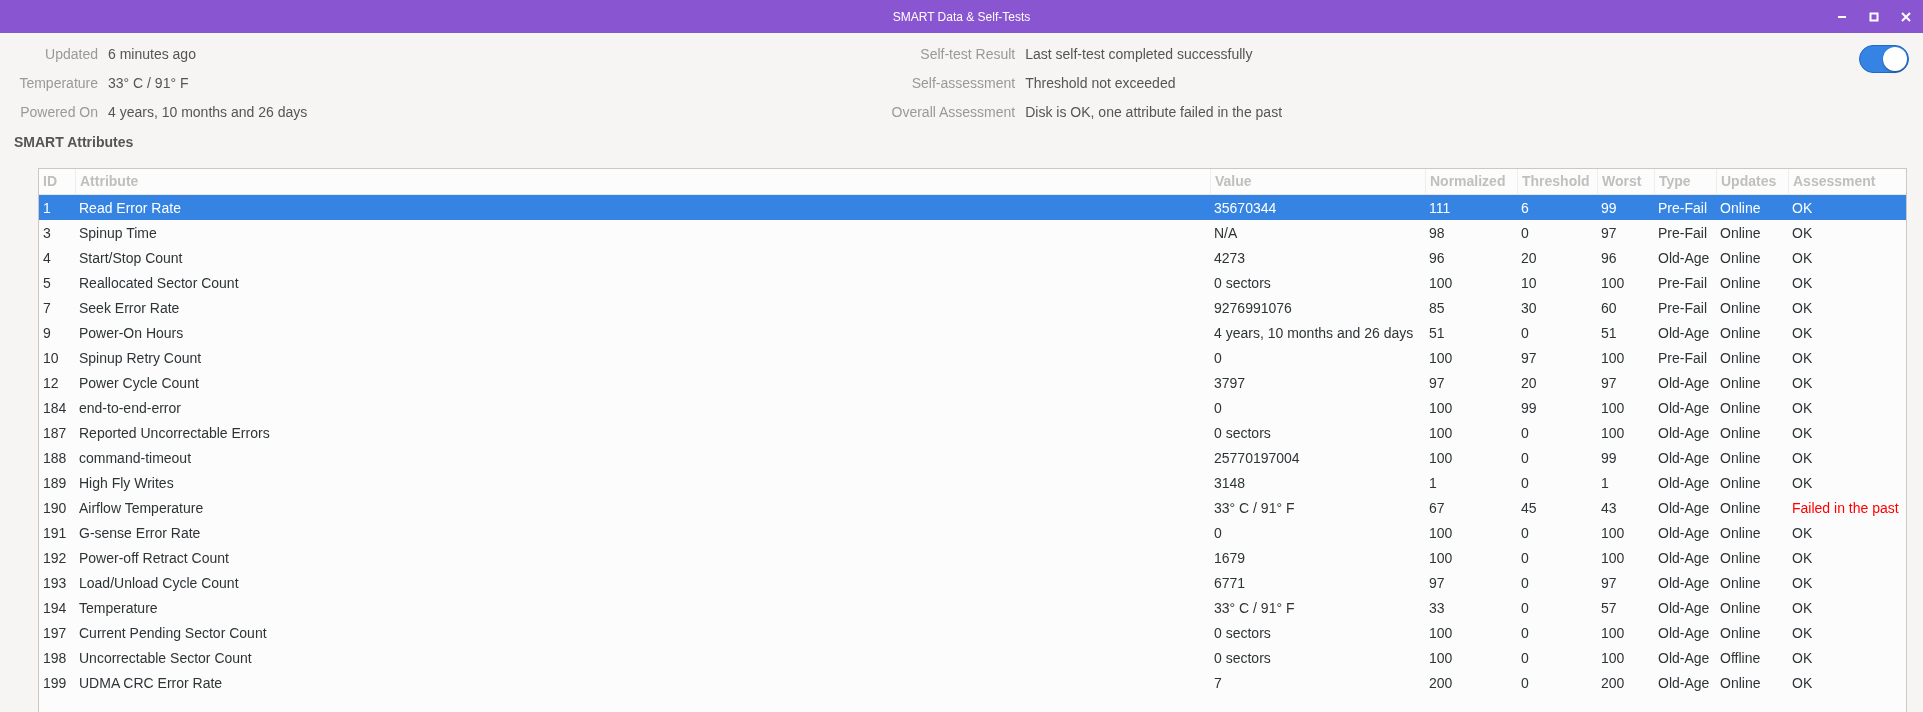  I want to click on table-row: 9 Power-On Hours 4 years, 10 months and 26 days 51 0 51 Old-Age Online OK, so click(972, 332).